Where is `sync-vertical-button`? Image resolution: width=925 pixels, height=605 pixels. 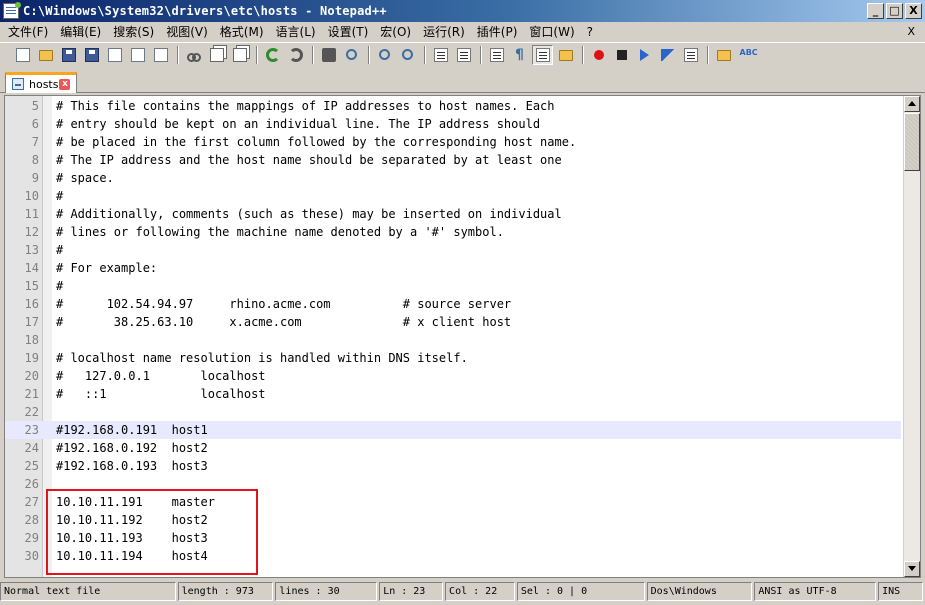 sync-vertical-button is located at coordinates (440, 55).